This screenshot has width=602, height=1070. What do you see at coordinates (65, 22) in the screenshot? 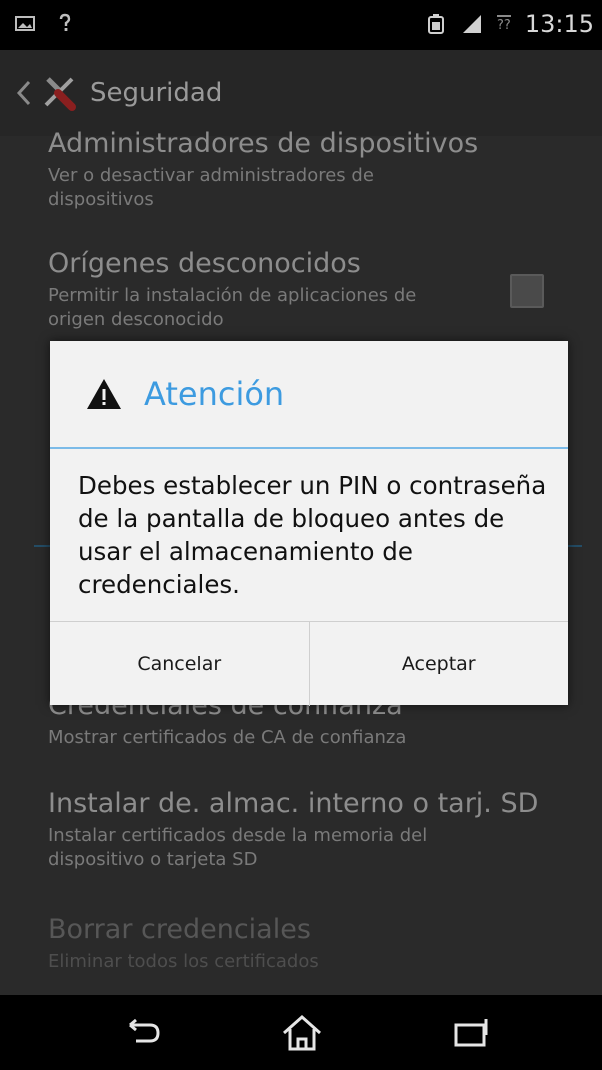
I see `wifi-question-icon` at bounding box center [65, 22].